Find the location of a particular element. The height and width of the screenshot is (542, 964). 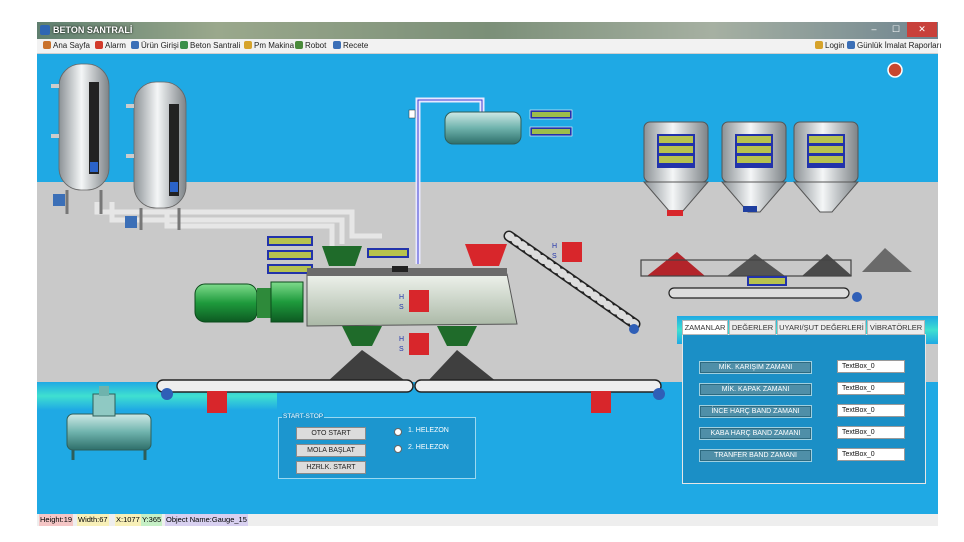

menu-item-alarm: Alarm is located at coordinates (110, 45).